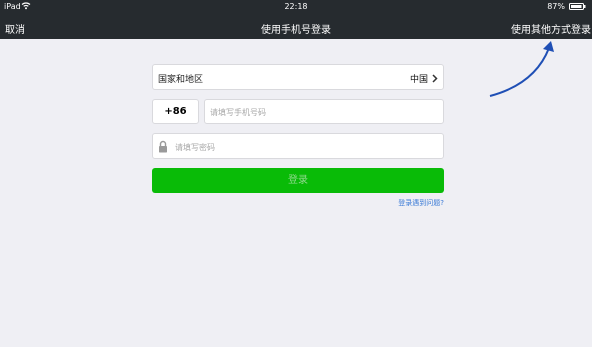  What do you see at coordinates (298, 180) in the screenshot?
I see `login-button: 登录` at bounding box center [298, 180].